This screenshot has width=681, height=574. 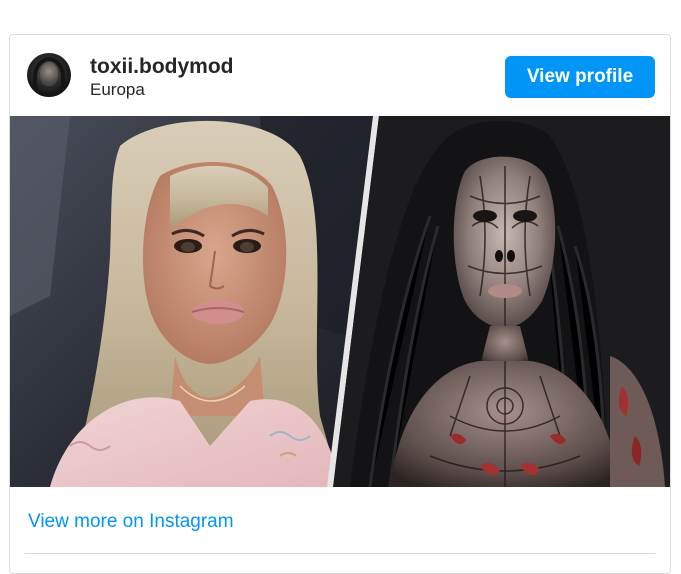 I want to click on profile-avatar, so click(x=49, y=75).